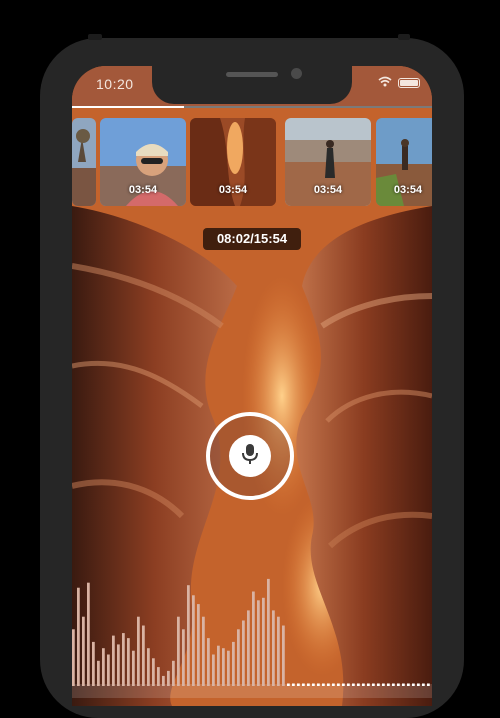 Image resolution: width=500 pixels, height=718 pixels. What do you see at coordinates (95, 37) in the screenshot?
I see `phone-side-button-top` at bounding box center [95, 37].